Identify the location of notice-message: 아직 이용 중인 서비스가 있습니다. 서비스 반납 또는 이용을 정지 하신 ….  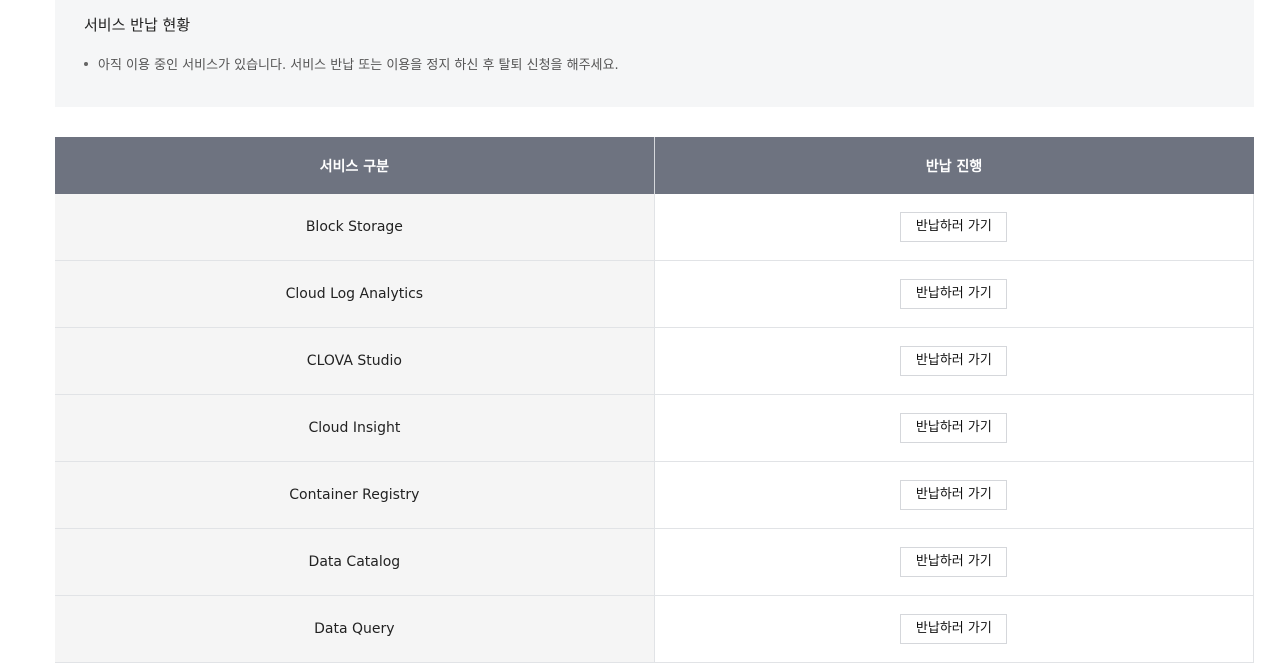
(358, 65).